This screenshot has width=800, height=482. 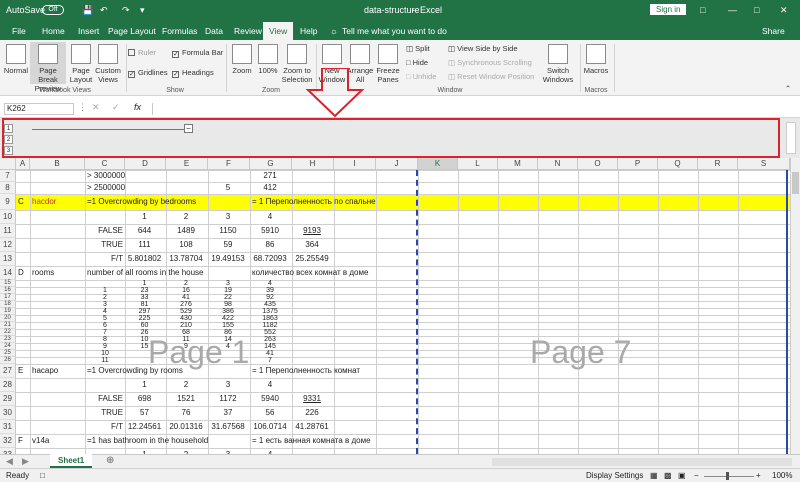 What do you see at coordinates (558, 164) in the screenshot?
I see `column-header-n: N` at bounding box center [558, 164].